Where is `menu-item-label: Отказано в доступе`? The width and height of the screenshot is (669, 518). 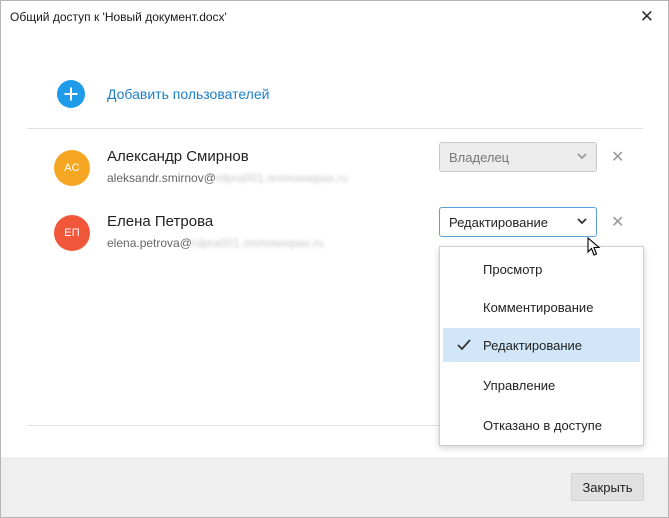
menu-item-label: Отказано в доступе is located at coordinates (543, 425).